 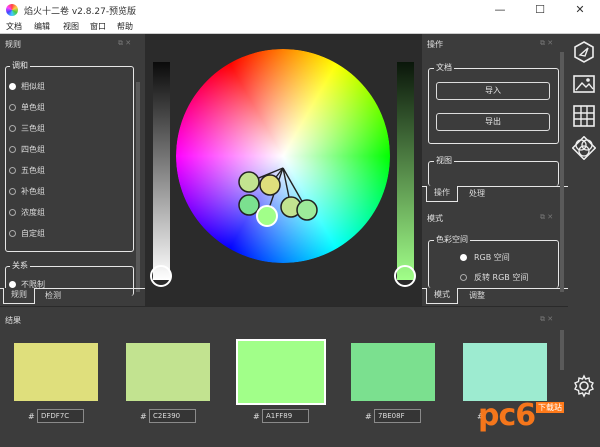 What do you see at coordinates (584, 84) in the screenshot?
I see `image-icon` at bounding box center [584, 84].